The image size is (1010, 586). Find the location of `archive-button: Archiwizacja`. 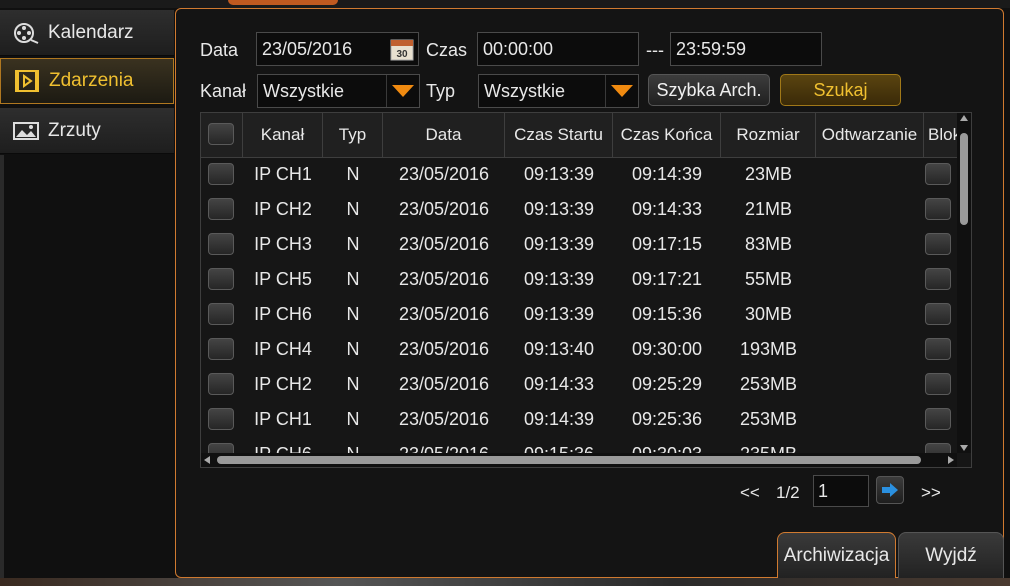

archive-button: Archiwizacja is located at coordinates (836, 555).